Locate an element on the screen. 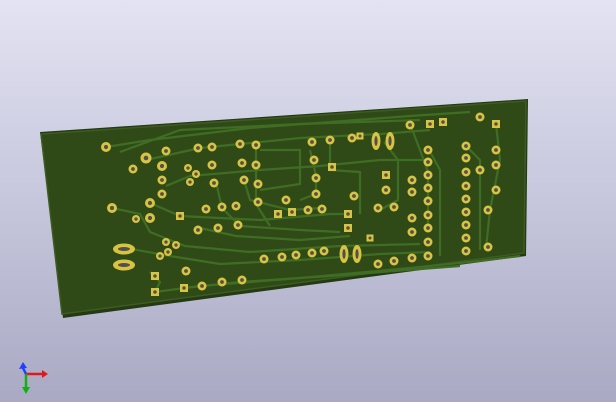 The image size is (616, 402). axes-gizmo is located at coordinates (33, 378).